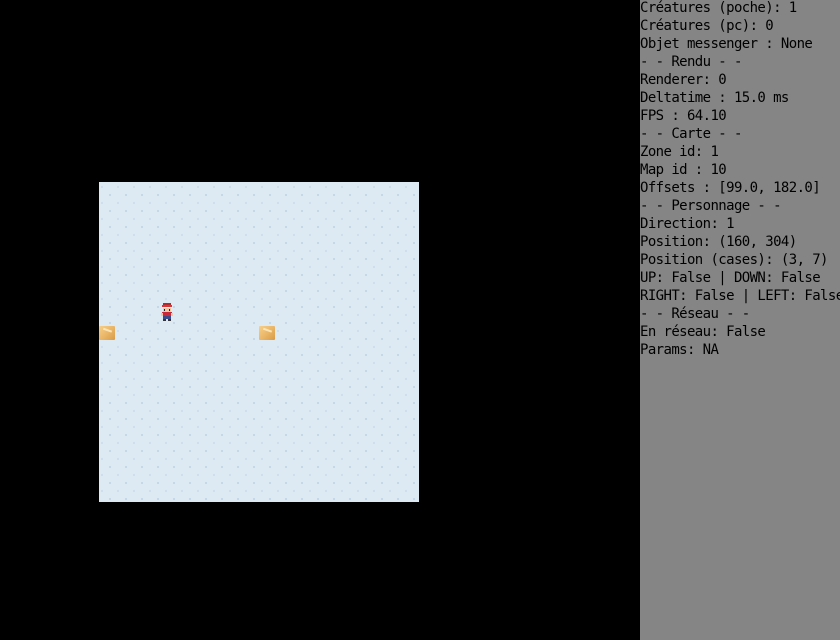 This screenshot has height=640, width=840. I want to click on player-sprite, so click(167, 312).